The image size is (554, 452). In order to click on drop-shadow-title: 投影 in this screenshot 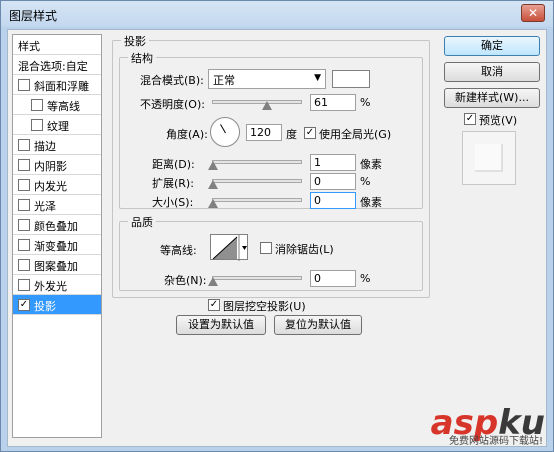, I will do `click(135, 41)`.